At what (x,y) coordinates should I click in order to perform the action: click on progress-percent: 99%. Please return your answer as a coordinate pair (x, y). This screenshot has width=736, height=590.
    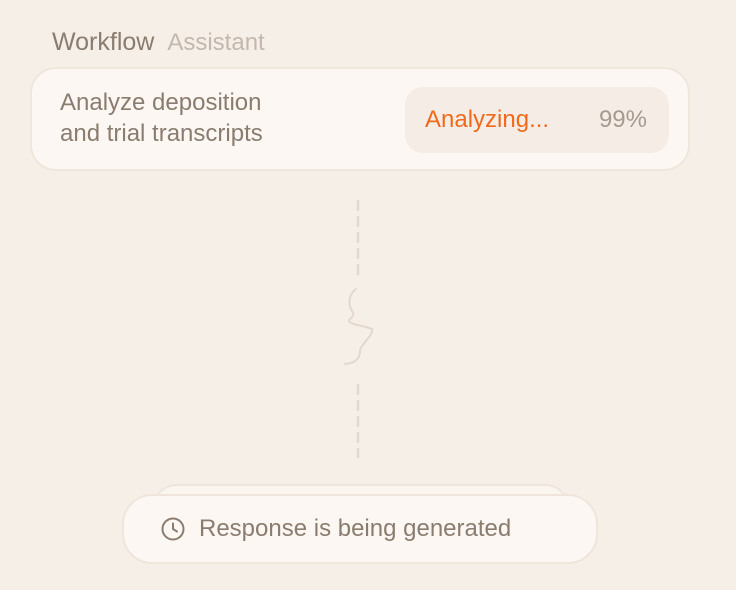
    Looking at the image, I should click on (622, 119).